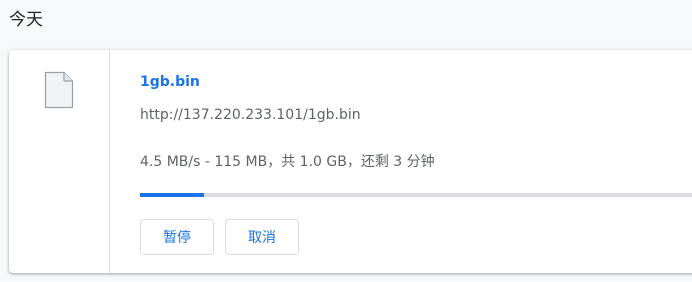 The width and height of the screenshot is (692, 282). What do you see at coordinates (170, 82) in the screenshot?
I see `file-name-link: 1gb.bin` at bounding box center [170, 82].